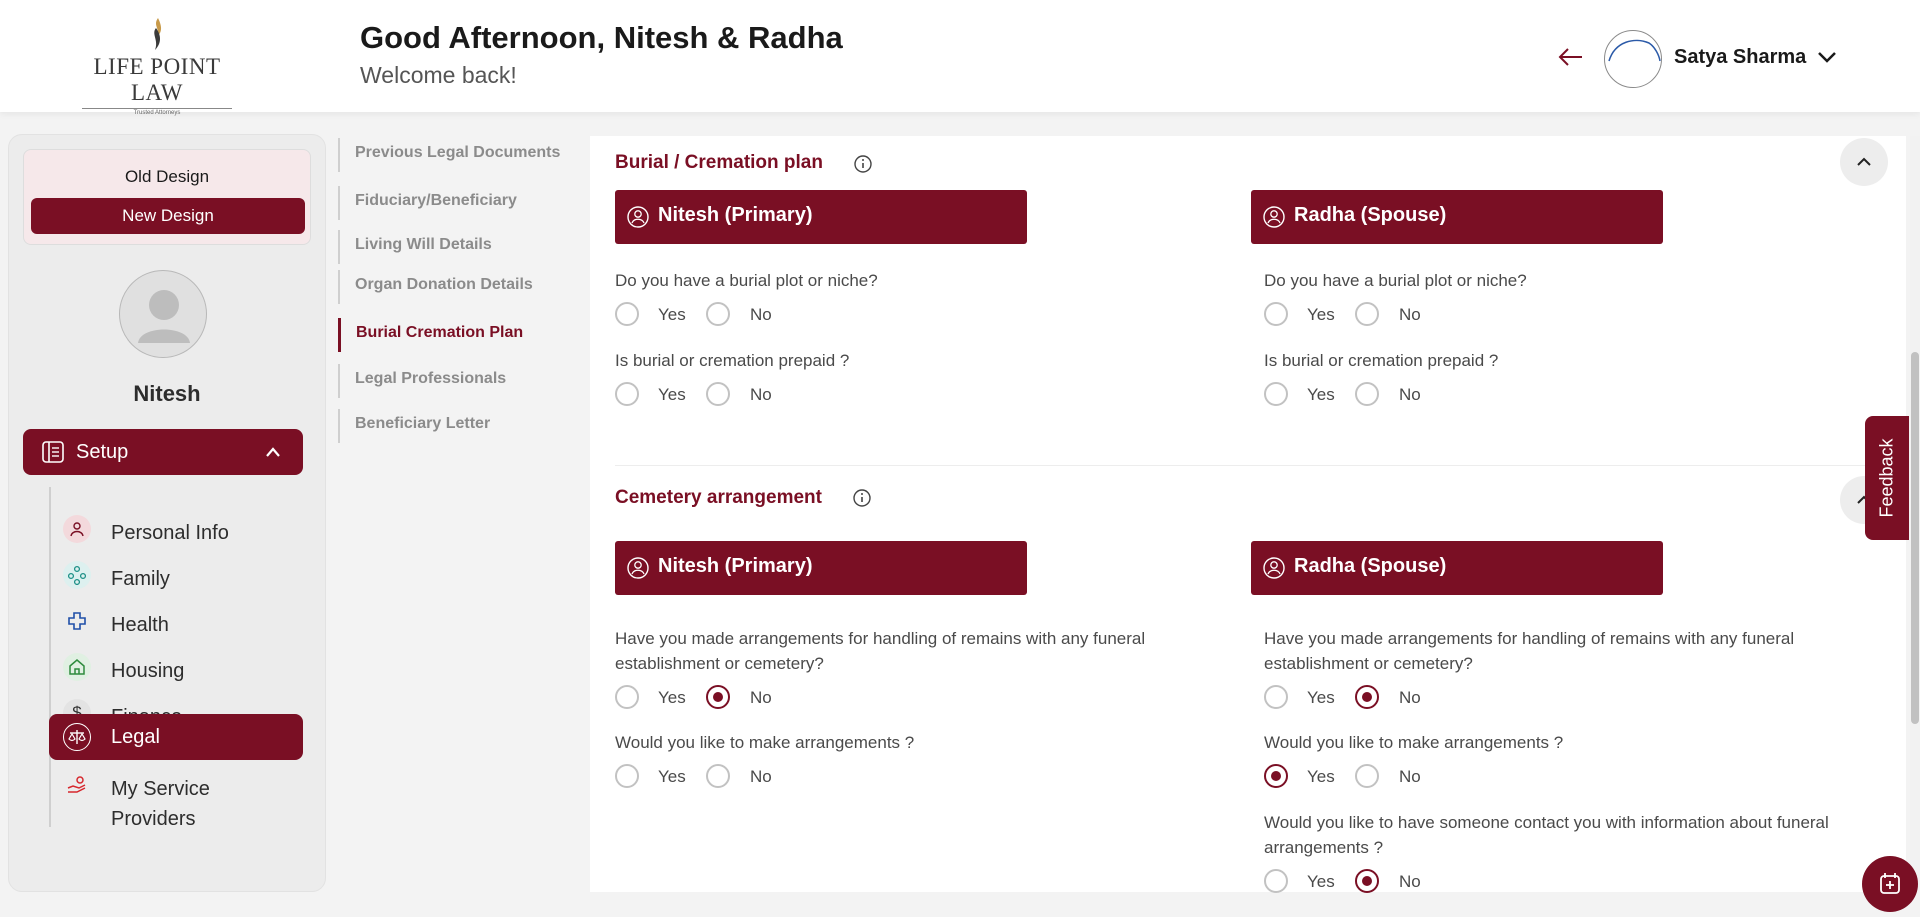 The width and height of the screenshot is (1920, 917). Describe the element at coordinates (176, 575) in the screenshot. I see `sidebar-item-family: Family` at that location.